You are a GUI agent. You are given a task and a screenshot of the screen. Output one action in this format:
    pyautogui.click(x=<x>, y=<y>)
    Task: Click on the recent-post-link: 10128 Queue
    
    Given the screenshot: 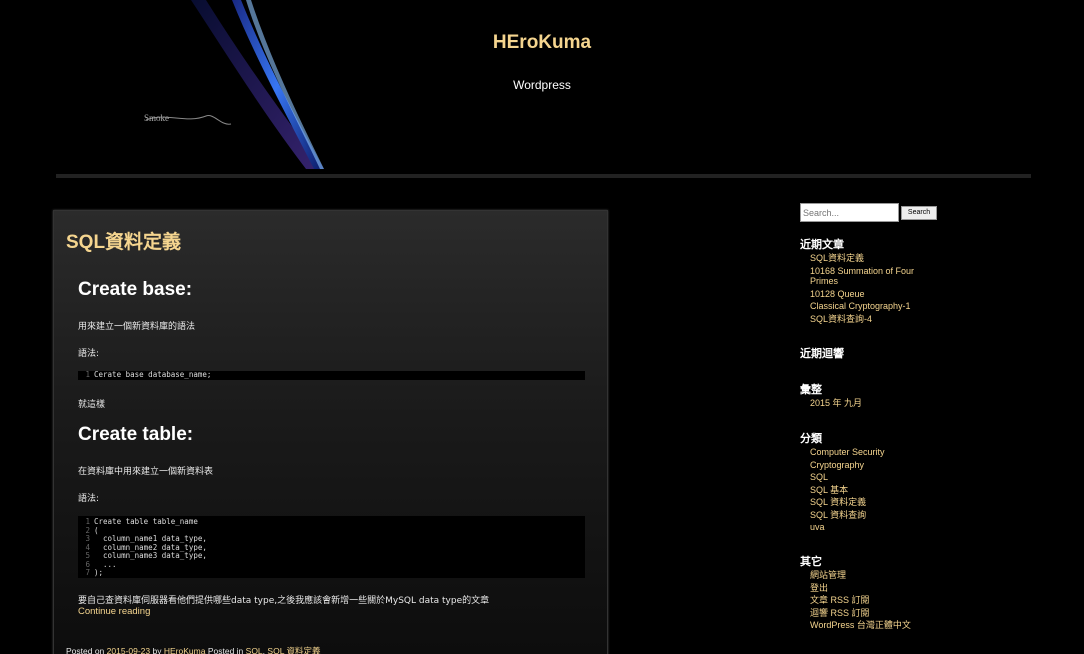 What is the action you would take?
    pyautogui.click(x=870, y=294)
    